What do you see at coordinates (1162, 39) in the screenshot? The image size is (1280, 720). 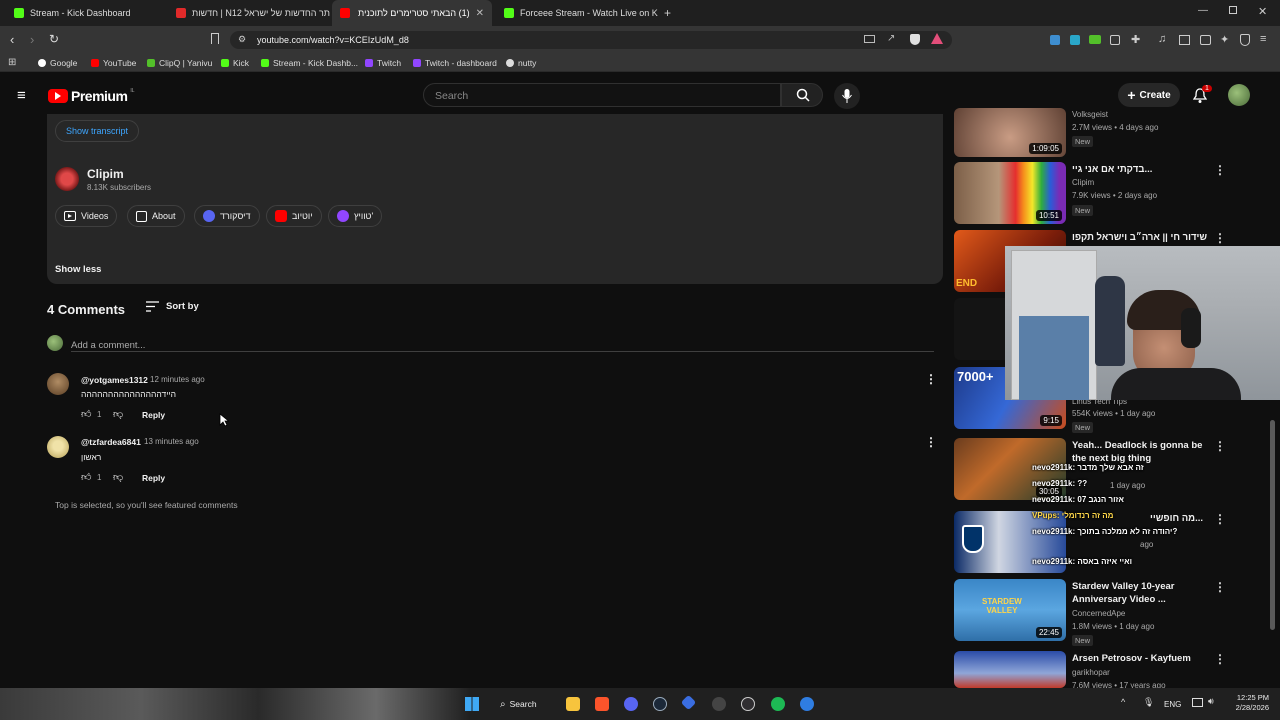 I see `media-icon: ♫` at bounding box center [1162, 39].